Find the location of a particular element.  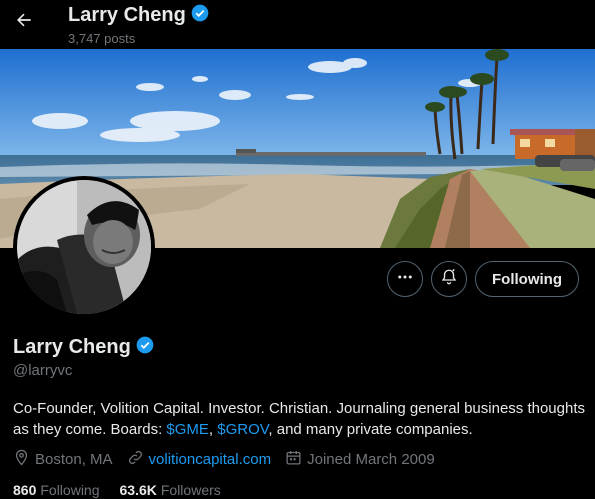

more-button is located at coordinates (405, 279).